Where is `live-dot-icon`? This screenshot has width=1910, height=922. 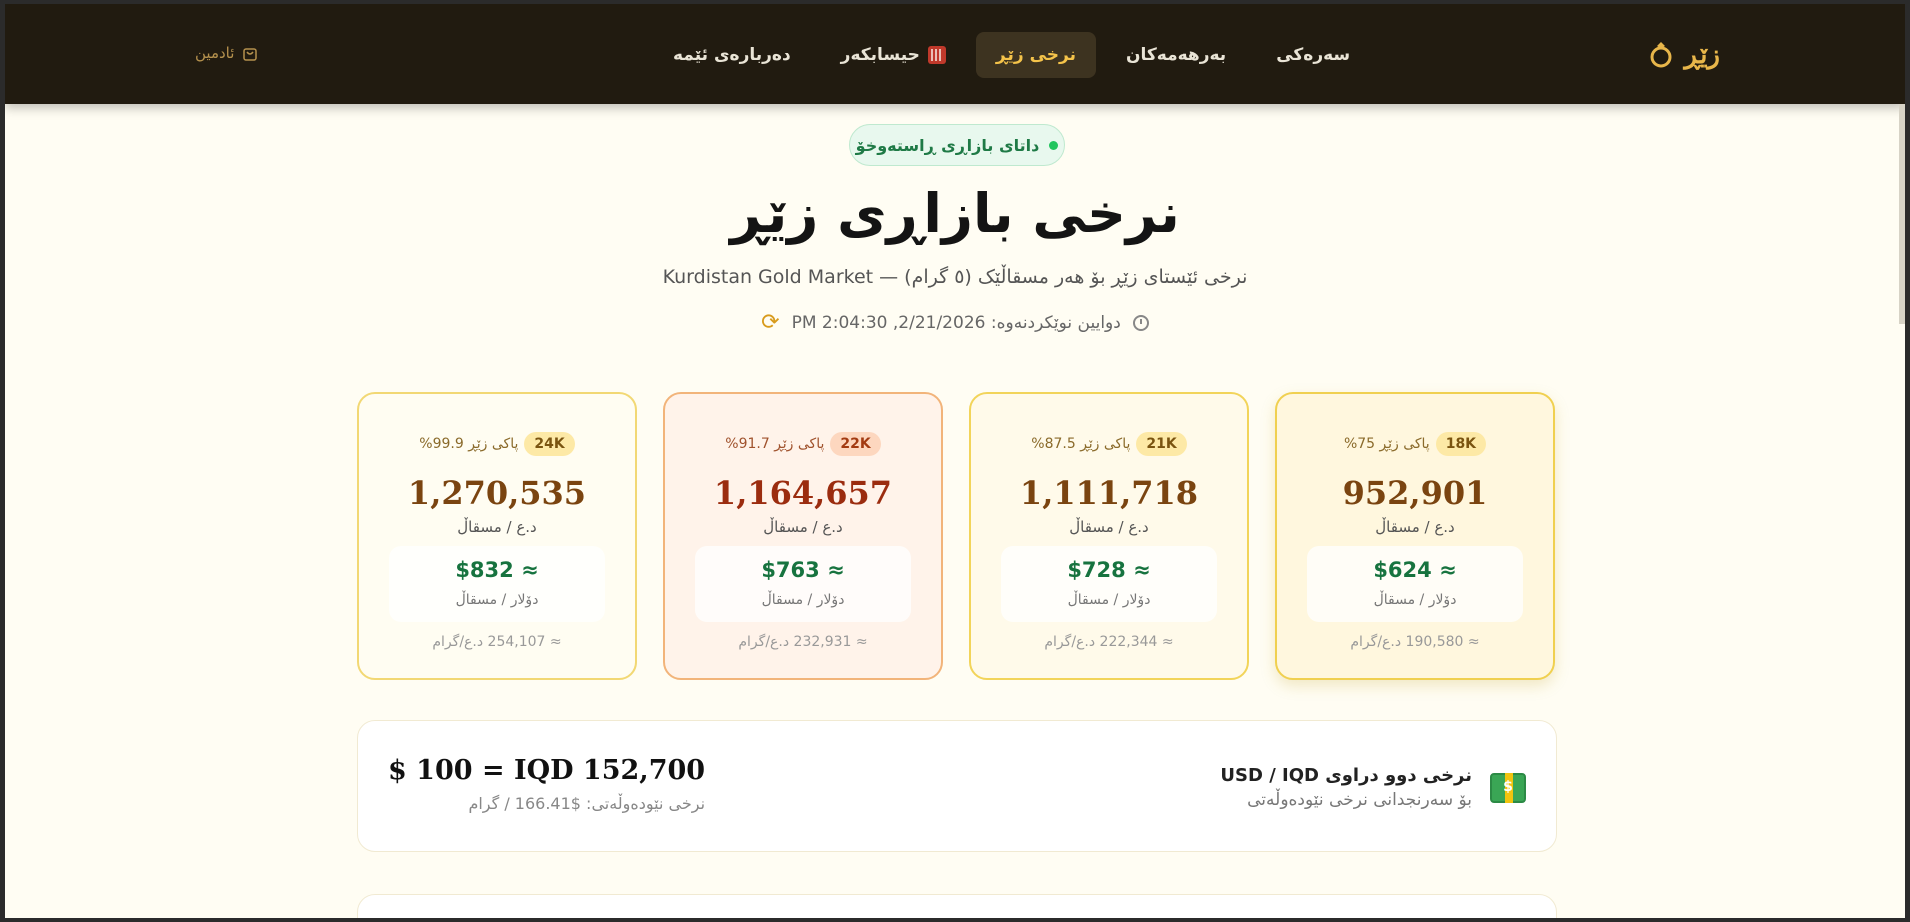 live-dot-icon is located at coordinates (1054, 145).